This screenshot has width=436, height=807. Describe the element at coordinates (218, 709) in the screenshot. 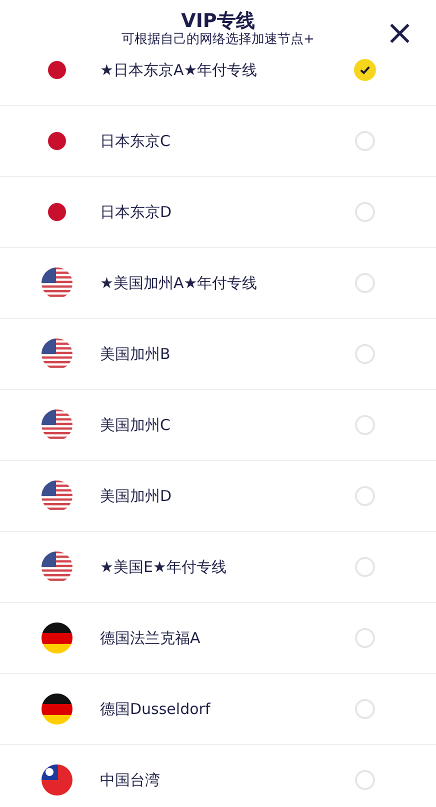

I see `node-item: 德国Dusseldorf` at that location.